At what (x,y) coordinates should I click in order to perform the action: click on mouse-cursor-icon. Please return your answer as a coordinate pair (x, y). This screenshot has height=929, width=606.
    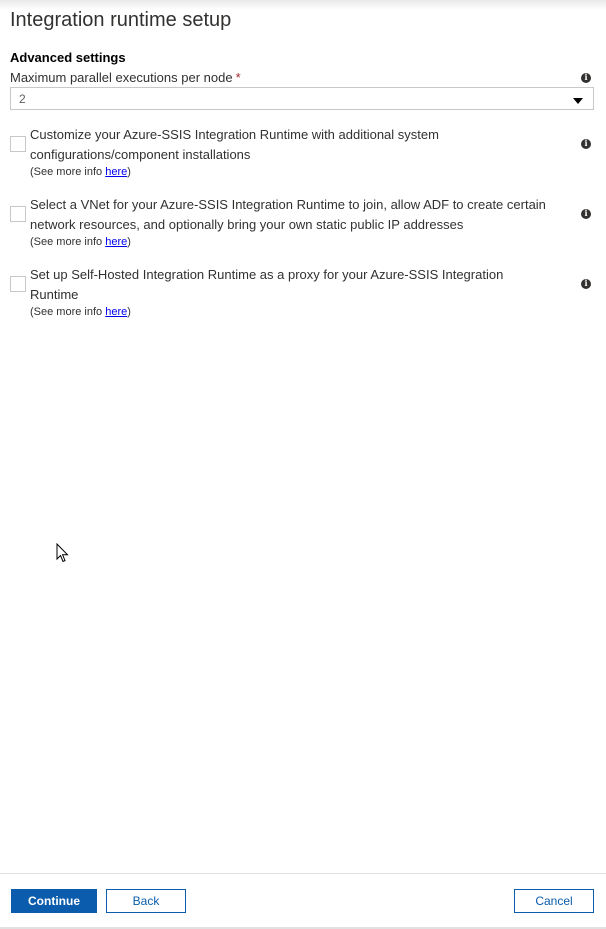
    Looking at the image, I should click on (62, 553).